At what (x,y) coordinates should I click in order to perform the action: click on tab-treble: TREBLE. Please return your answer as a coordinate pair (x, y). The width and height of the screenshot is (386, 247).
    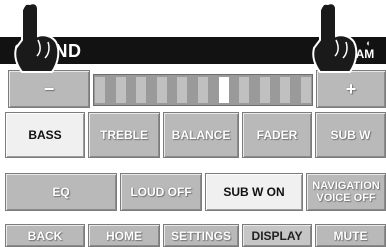
    Looking at the image, I should click on (124, 135).